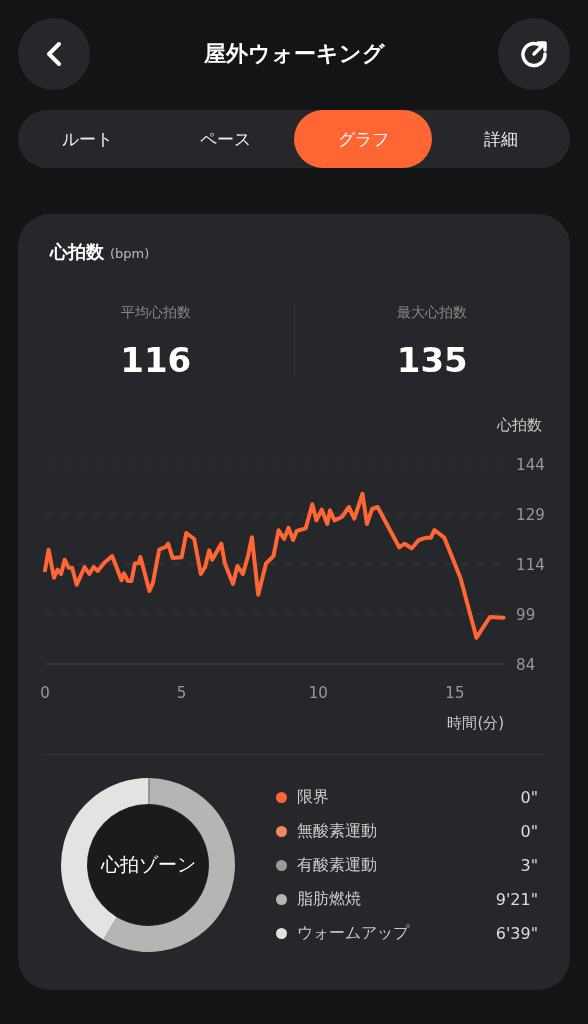 This screenshot has height=1024, width=588. Describe the element at coordinates (148, 864) in the screenshot. I see `donut-label: 心拍ゾーン` at that location.